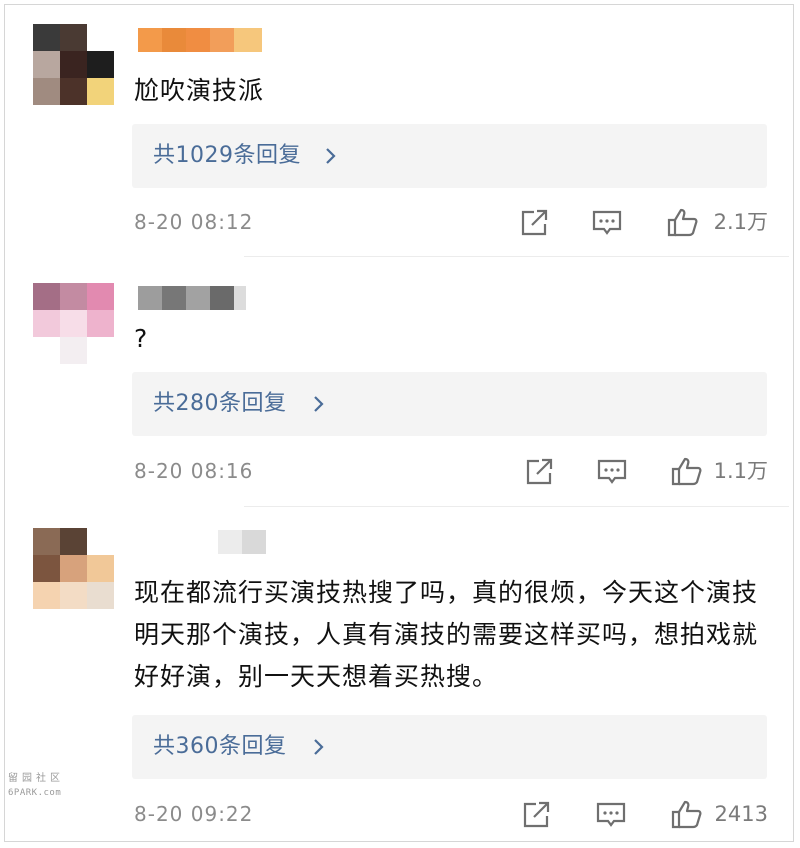  What do you see at coordinates (449, 404) in the screenshot?
I see `view-replies-button: 共280条回复` at bounding box center [449, 404].